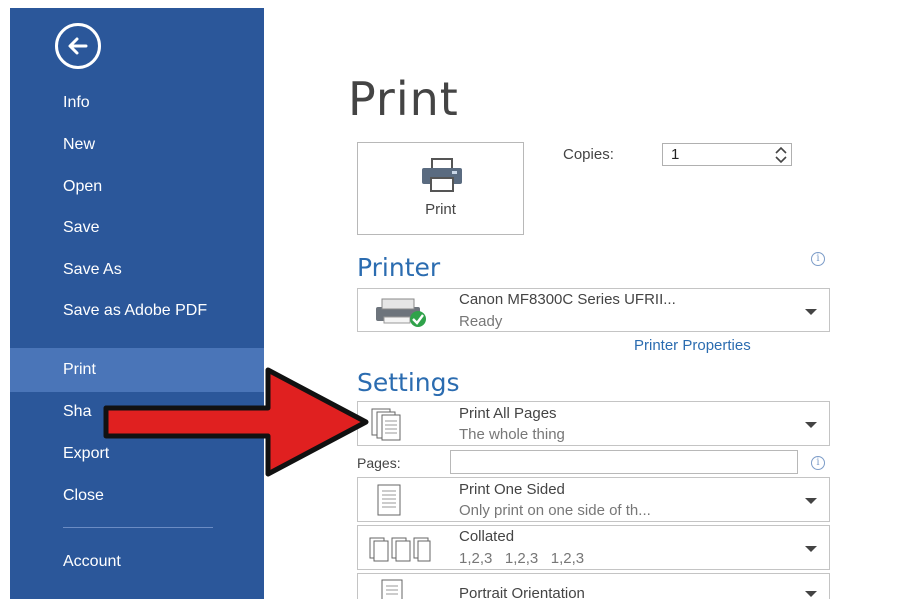 The width and height of the screenshot is (915, 599). I want to click on print-button-label: Print, so click(440, 209).